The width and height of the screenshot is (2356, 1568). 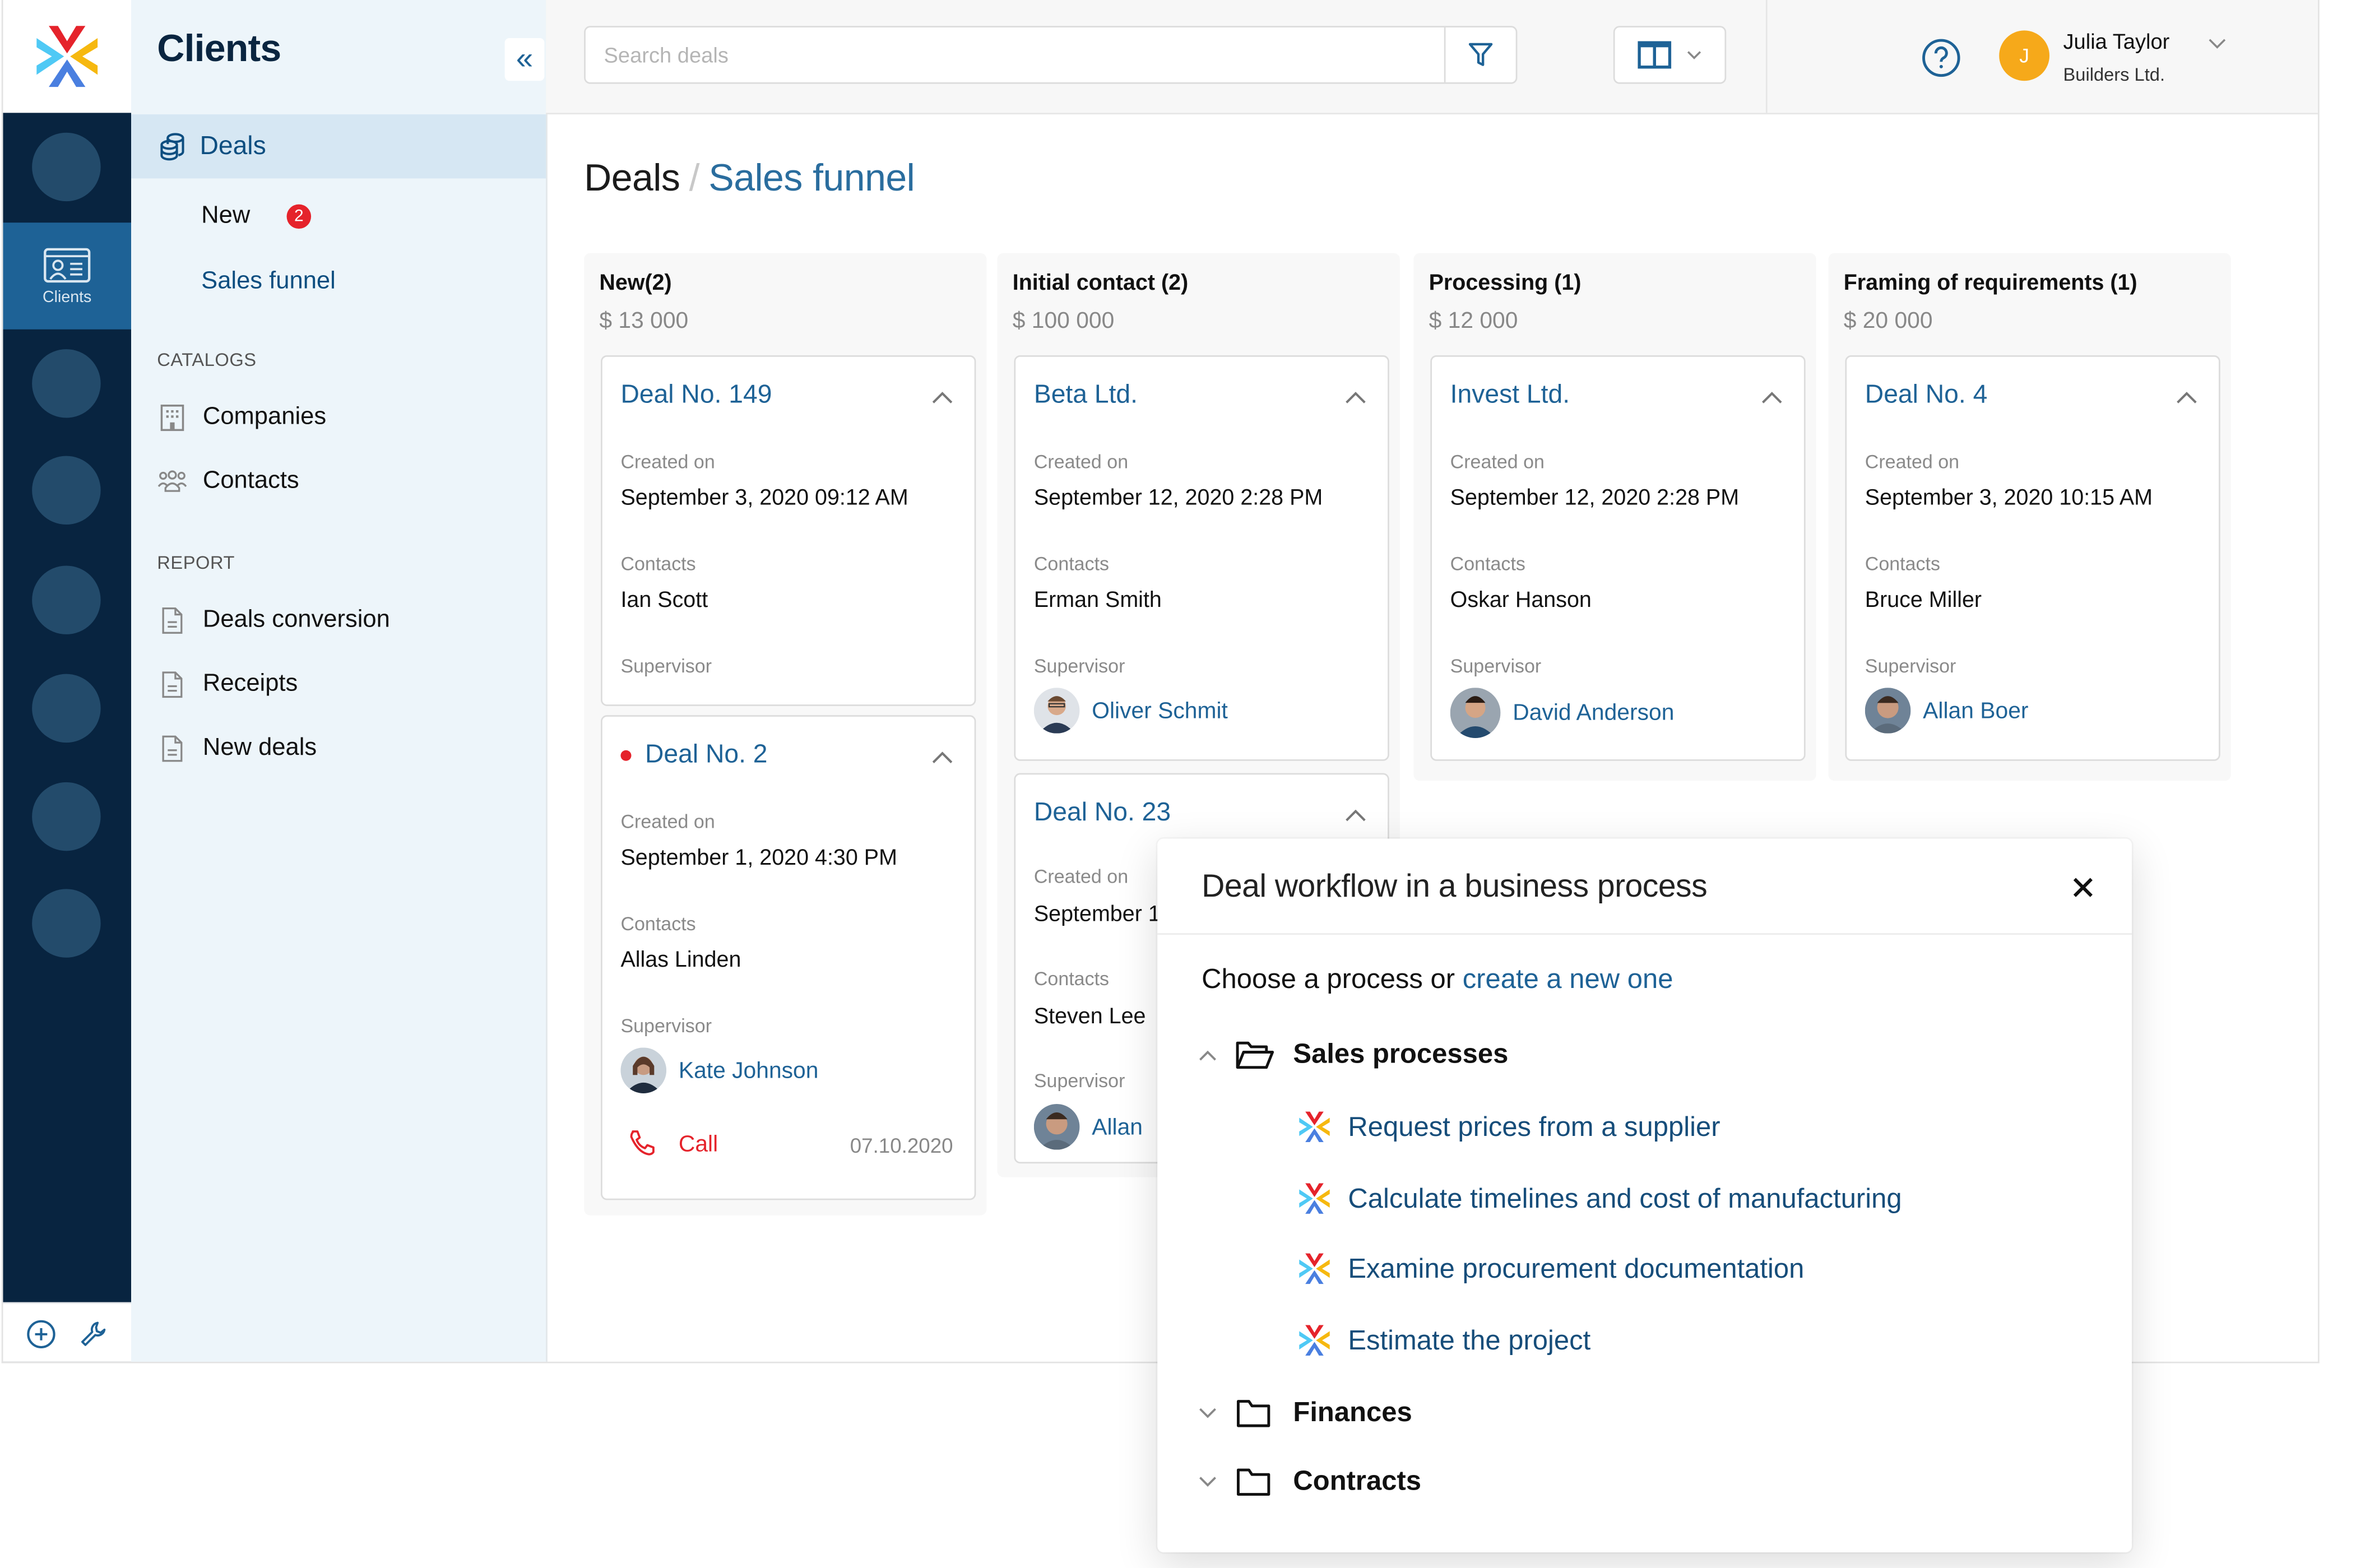 What do you see at coordinates (250, 481) in the screenshot?
I see `nav-item-label: Contacts` at bounding box center [250, 481].